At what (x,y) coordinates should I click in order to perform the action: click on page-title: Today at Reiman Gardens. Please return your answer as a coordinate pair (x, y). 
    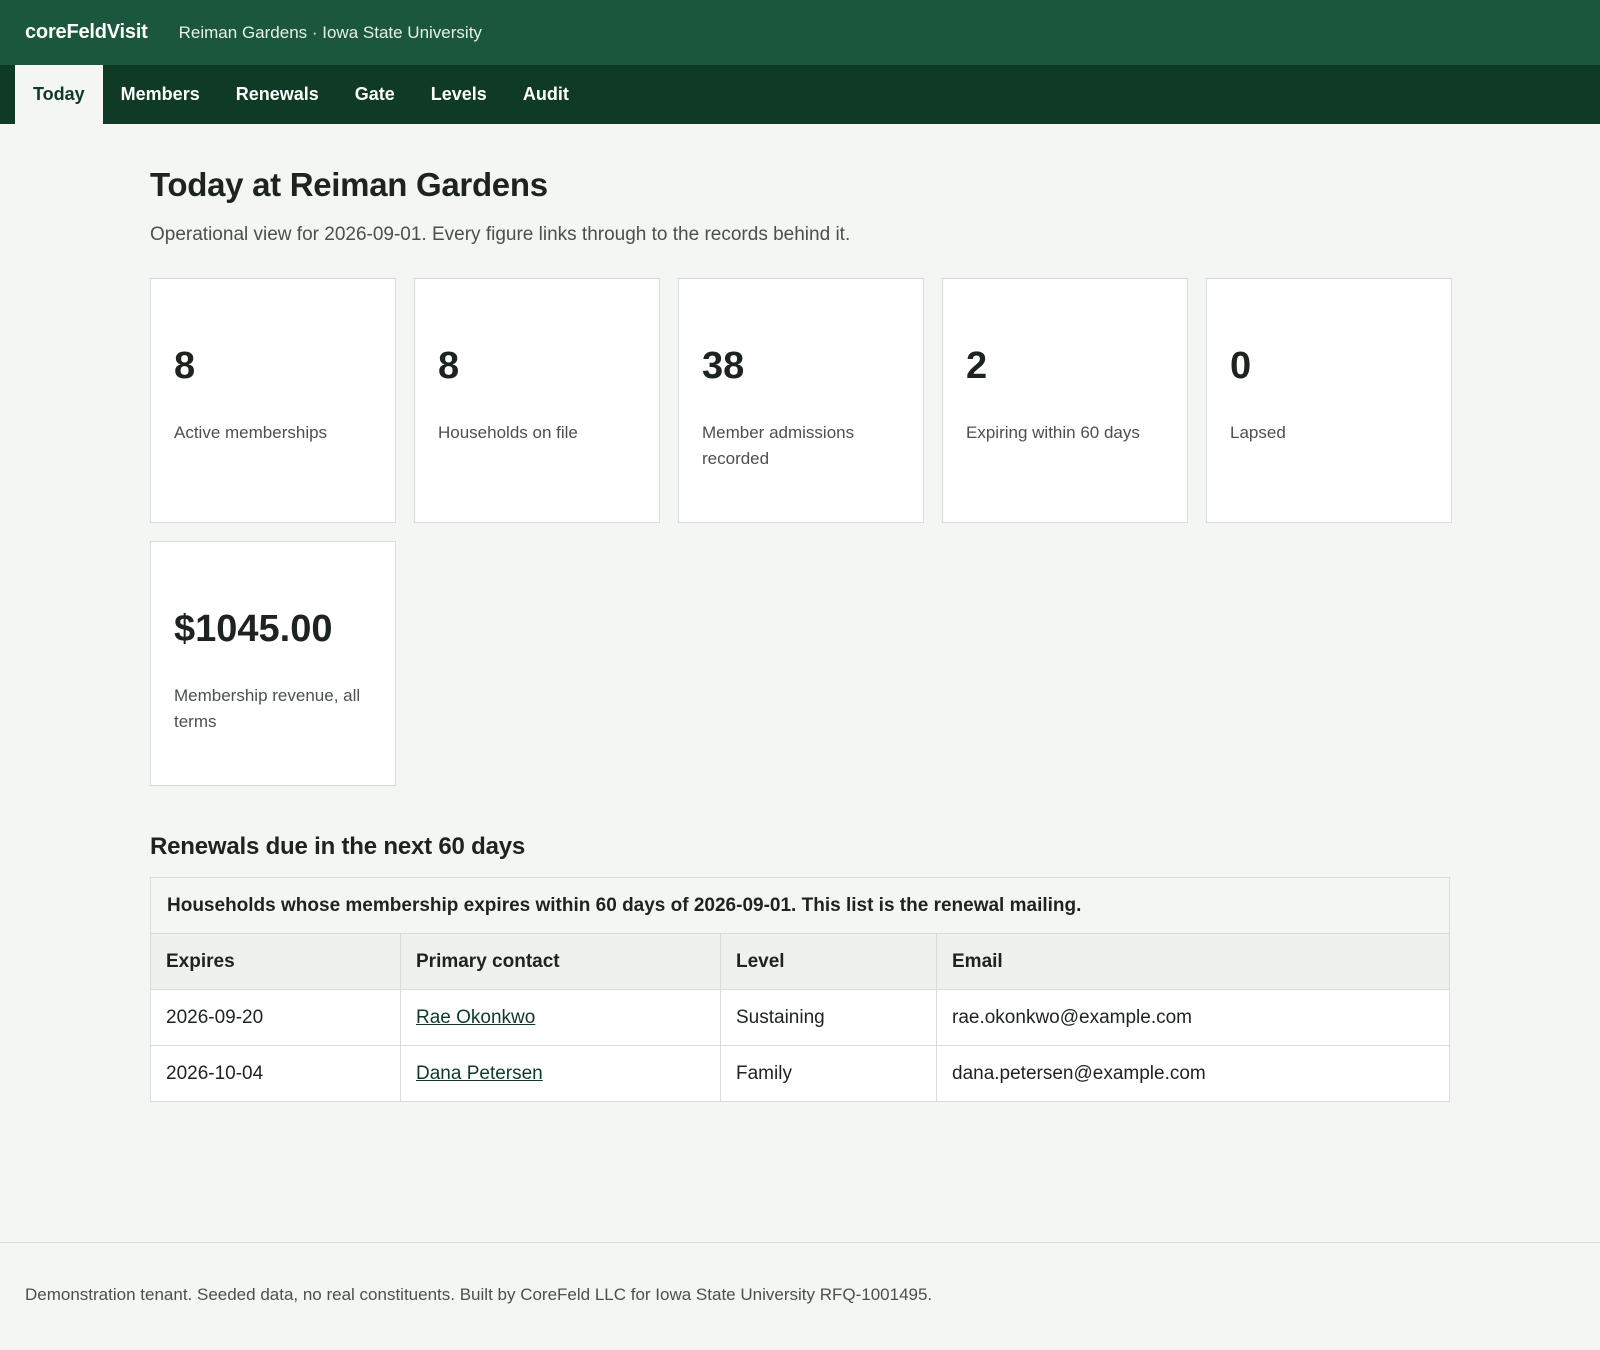
    Looking at the image, I should click on (349, 184).